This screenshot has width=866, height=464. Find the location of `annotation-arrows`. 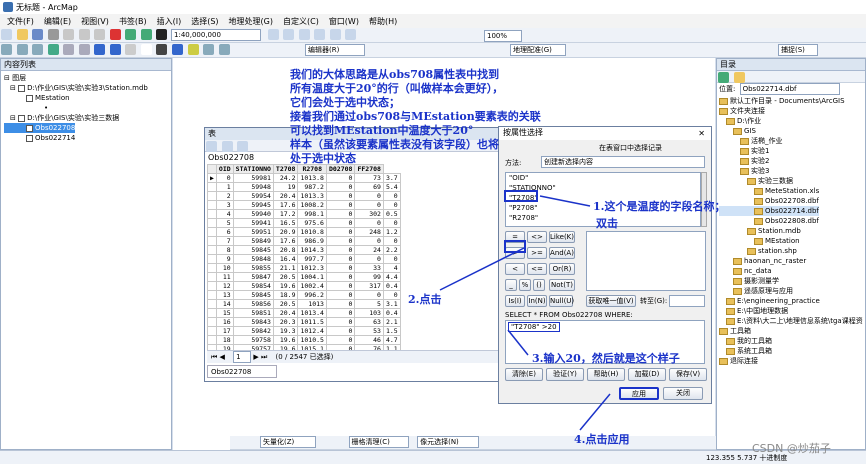

annotation-arrows is located at coordinates (525, 313).